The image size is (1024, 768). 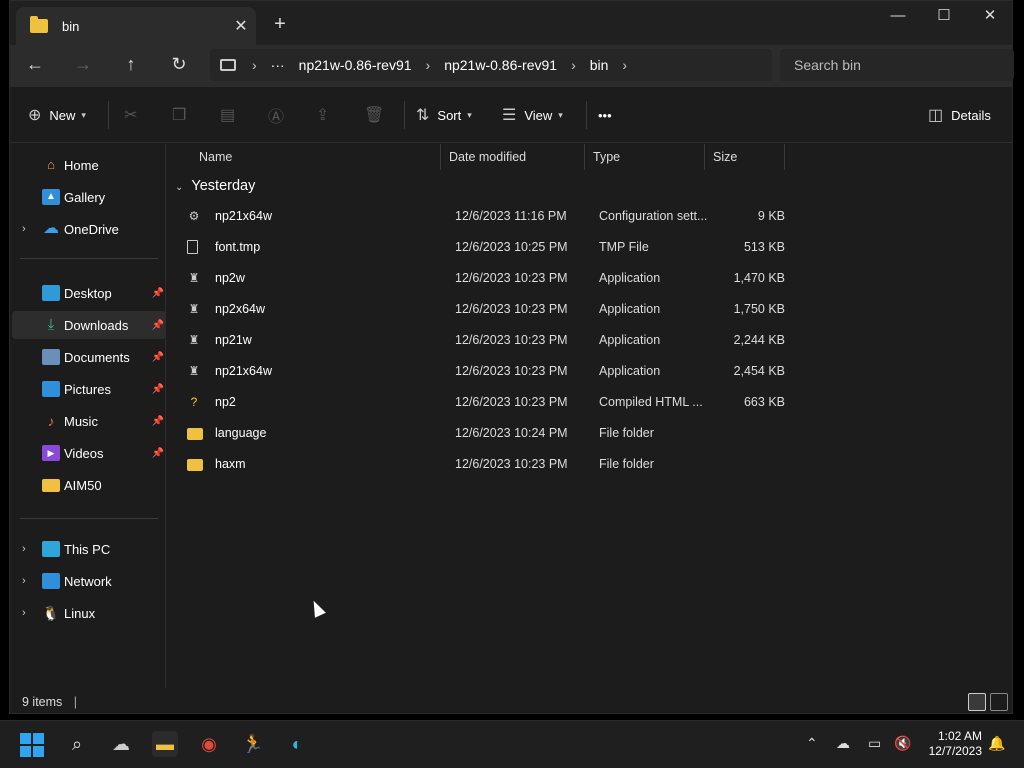 I want to click on share-button: ⇪, so click(x=326, y=115).